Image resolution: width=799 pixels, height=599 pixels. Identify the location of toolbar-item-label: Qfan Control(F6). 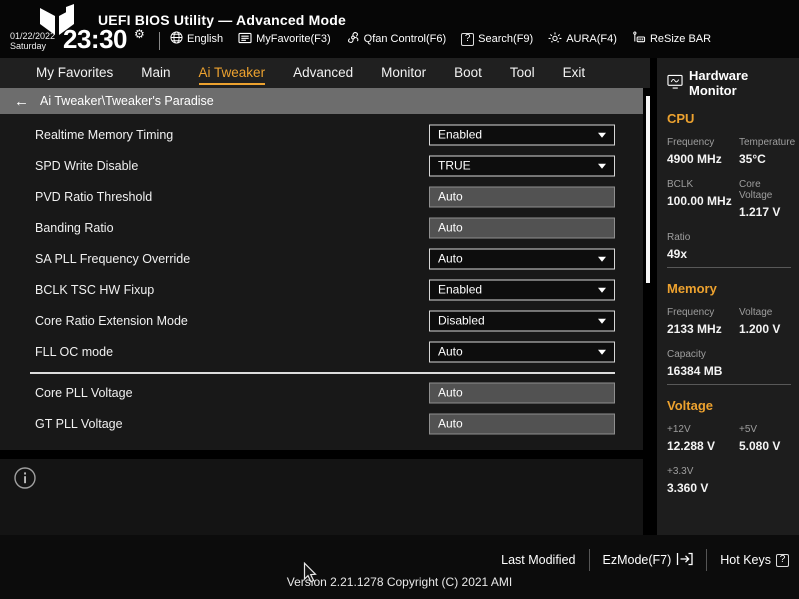
(405, 39).